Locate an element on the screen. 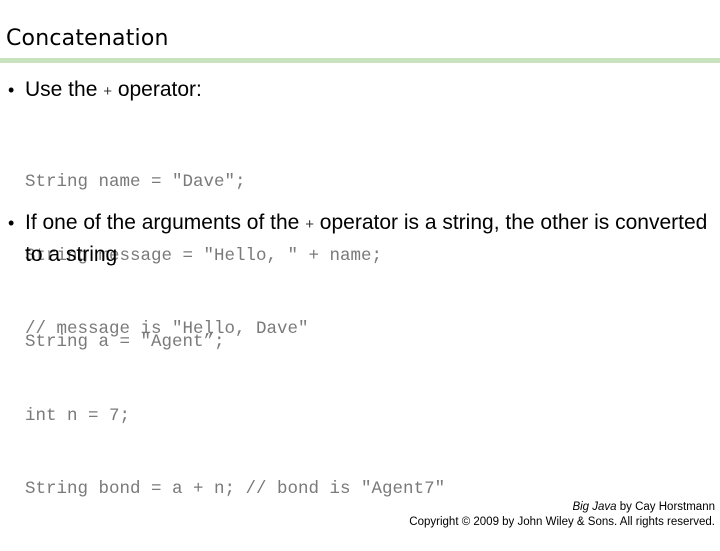  slide-title: Concatenation is located at coordinates (87, 38).